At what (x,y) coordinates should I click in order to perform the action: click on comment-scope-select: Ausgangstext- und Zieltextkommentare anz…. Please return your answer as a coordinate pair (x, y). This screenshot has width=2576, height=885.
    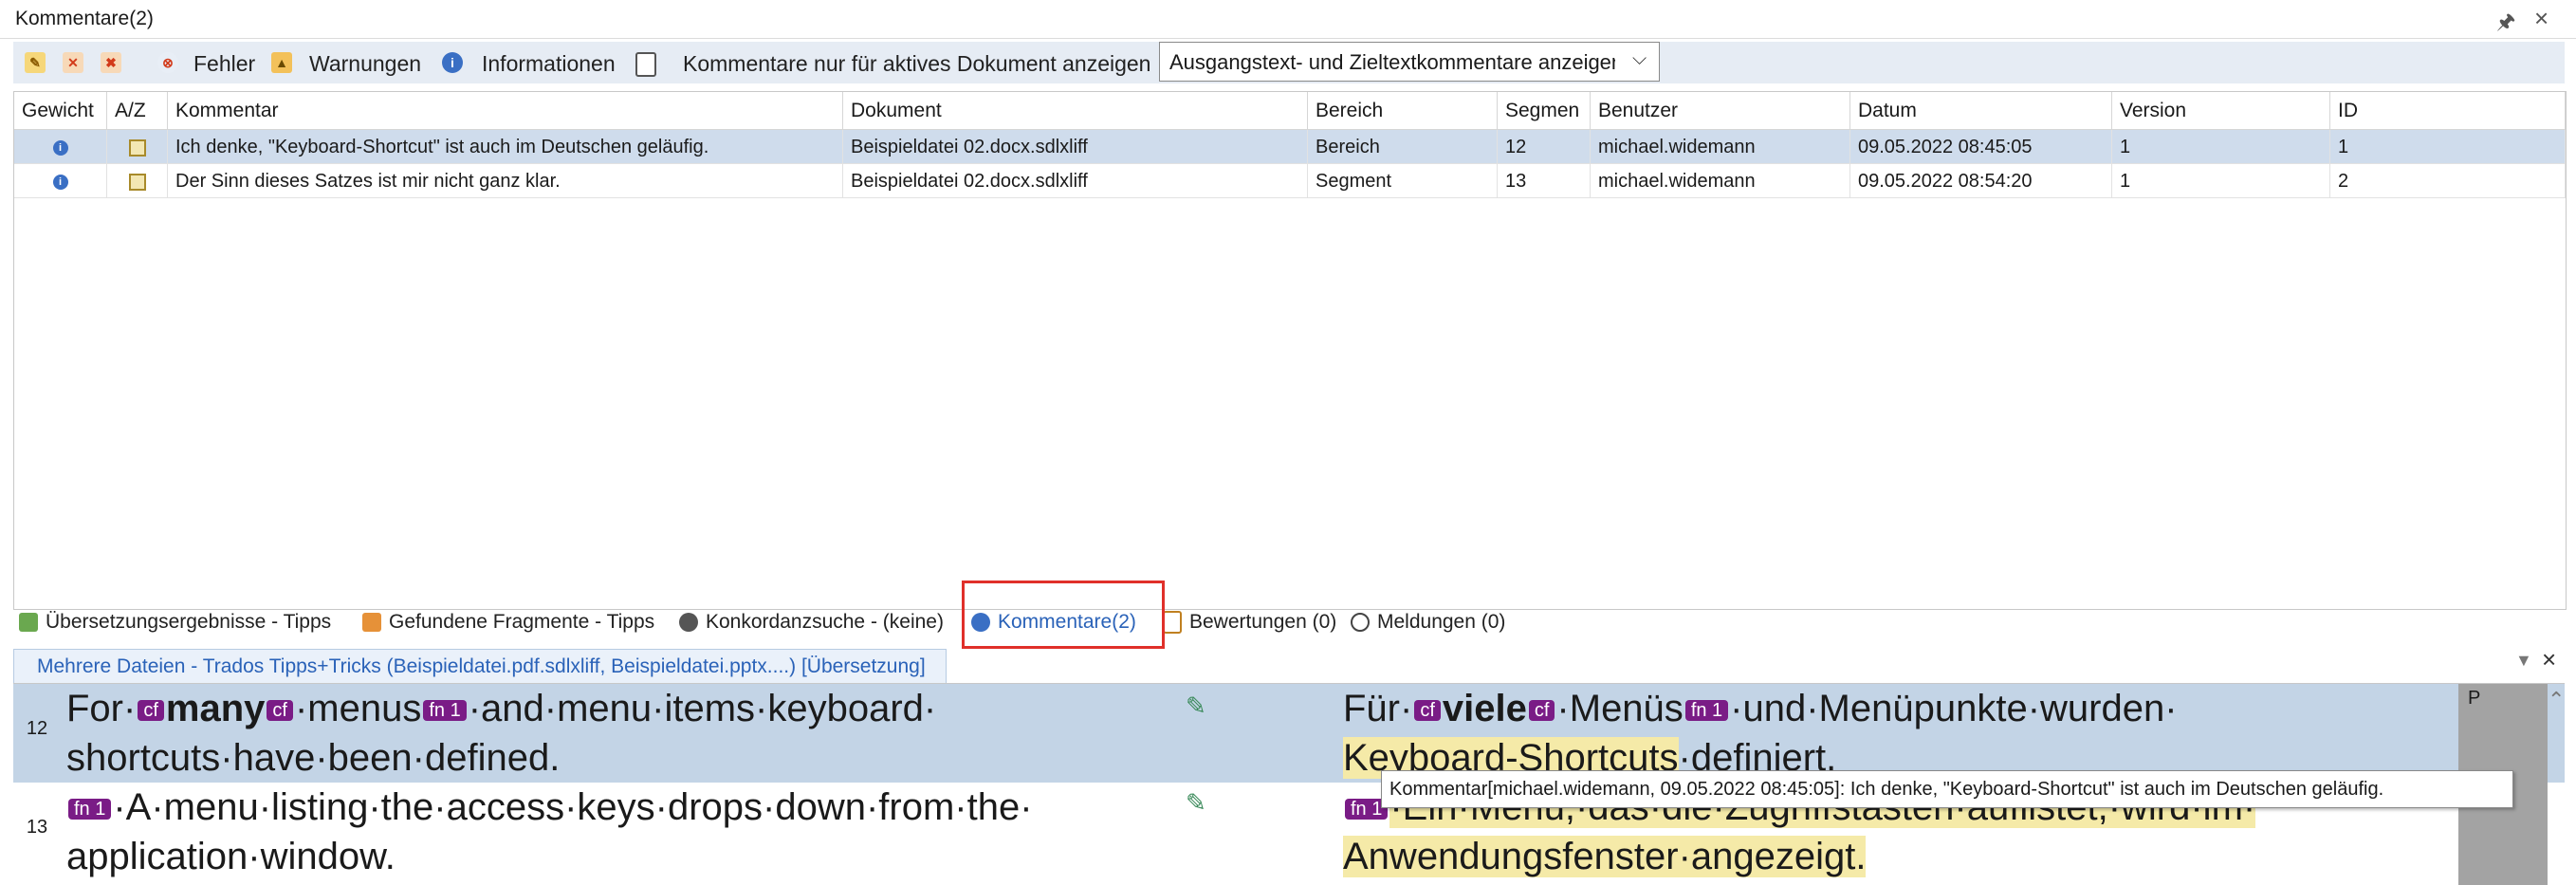
    Looking at the image, I should click on (1409, 62).